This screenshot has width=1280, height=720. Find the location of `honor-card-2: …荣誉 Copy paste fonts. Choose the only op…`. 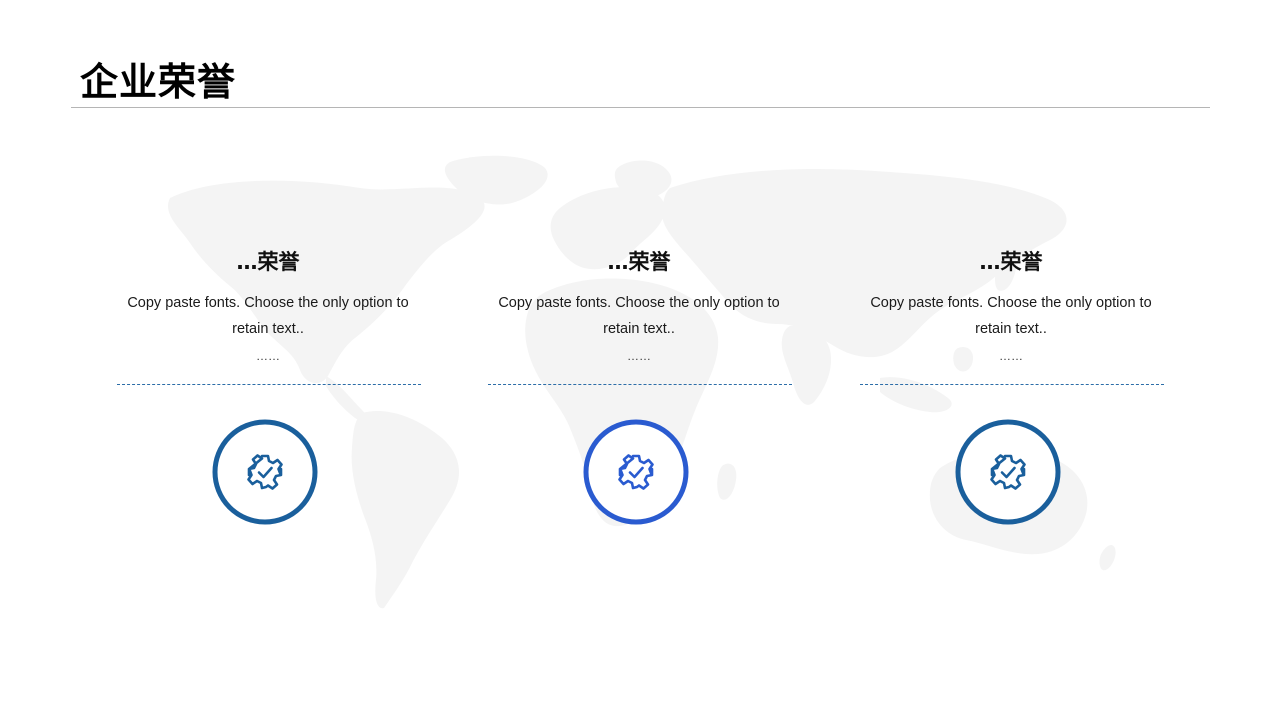

honor-card-2: …荣誉 Copy paste fonts. Choose the only op… is located at coordinates (639, 391).